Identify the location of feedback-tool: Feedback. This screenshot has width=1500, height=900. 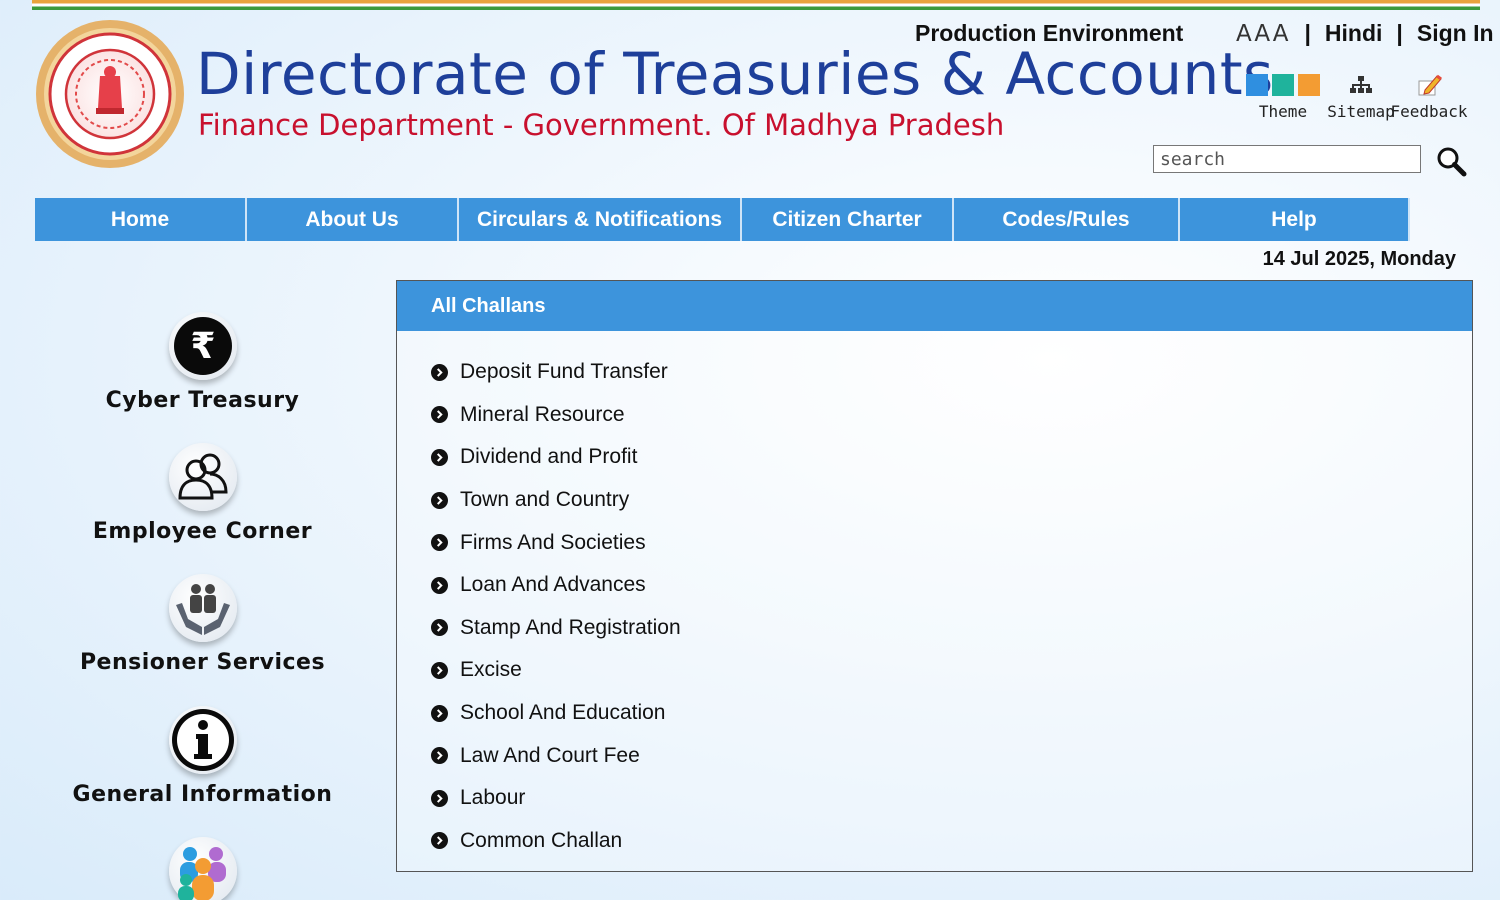
(1429, 96).